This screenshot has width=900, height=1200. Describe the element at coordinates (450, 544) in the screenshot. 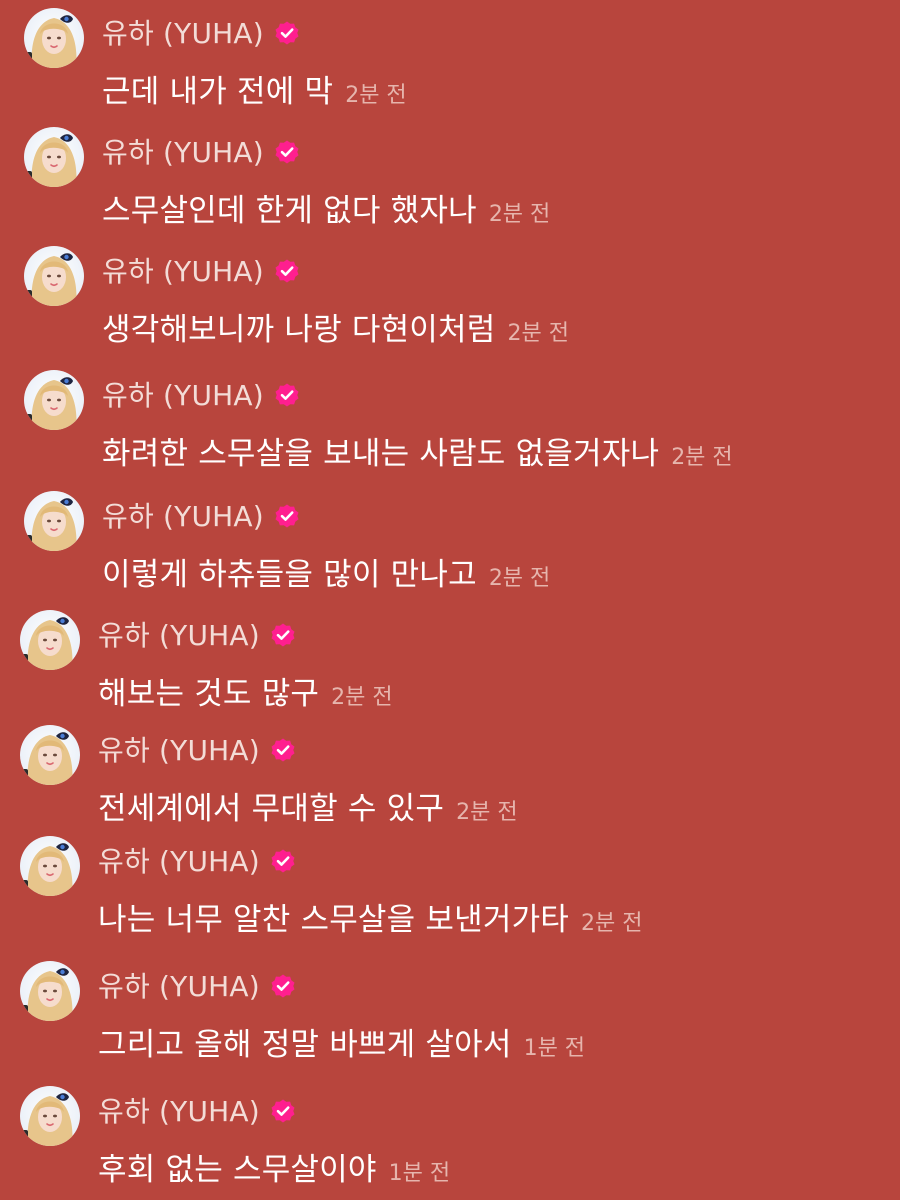

I see `chat-message: 유하 (YUHA) 이렇게 하츄들을 많이 만나고 2분 전` at that location.